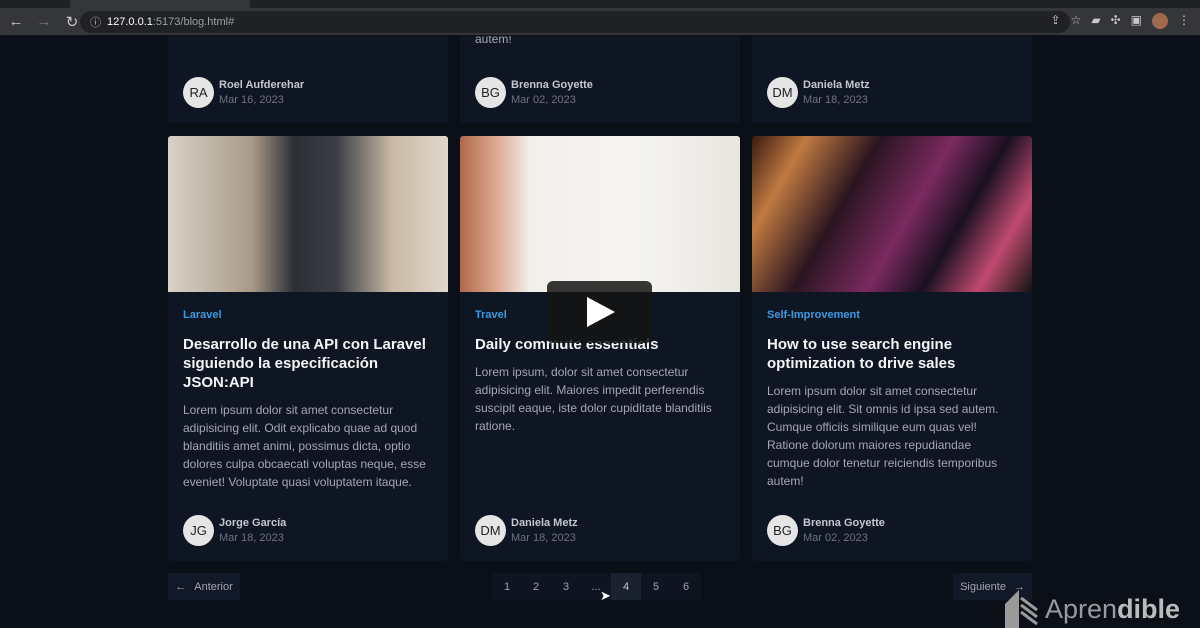 The height and width of the screenshot is (628, 1200). Describe the element at coordinates (892, 315) in the screenshot. I see `post-category: Self-Improvement` at that location.